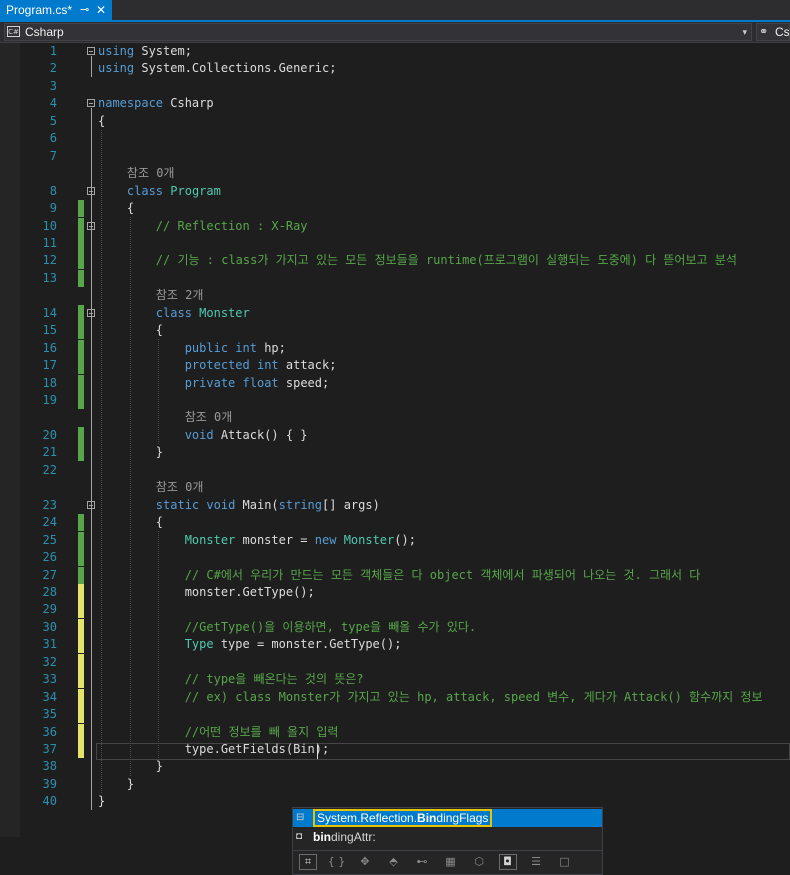  Describe the element at coordinates (44, 32) in the screenshot. I see `project-name: Csharp` at that location.